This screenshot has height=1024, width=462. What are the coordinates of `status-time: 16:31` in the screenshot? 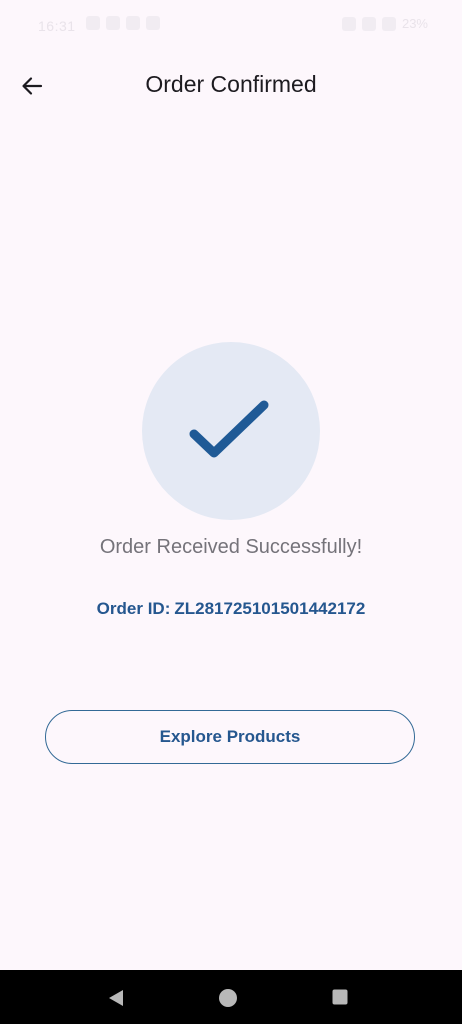 It's located at (57, 26).